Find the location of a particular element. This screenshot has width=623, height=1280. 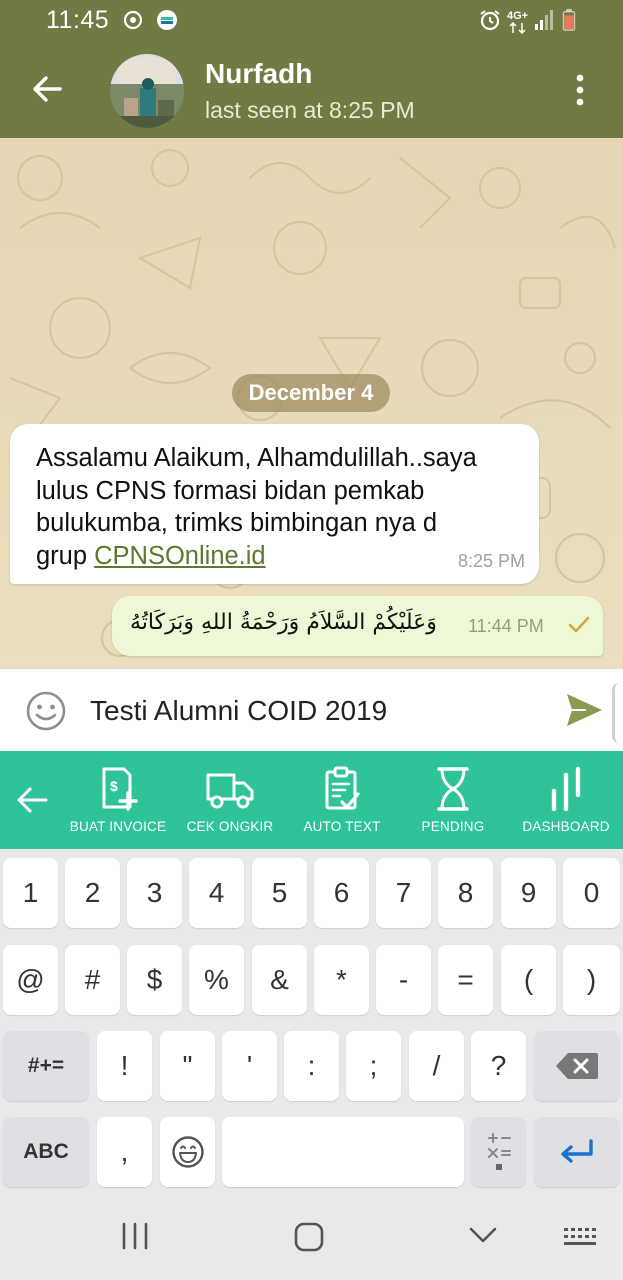

key-3: 3 is located at coordinates (154, 893).